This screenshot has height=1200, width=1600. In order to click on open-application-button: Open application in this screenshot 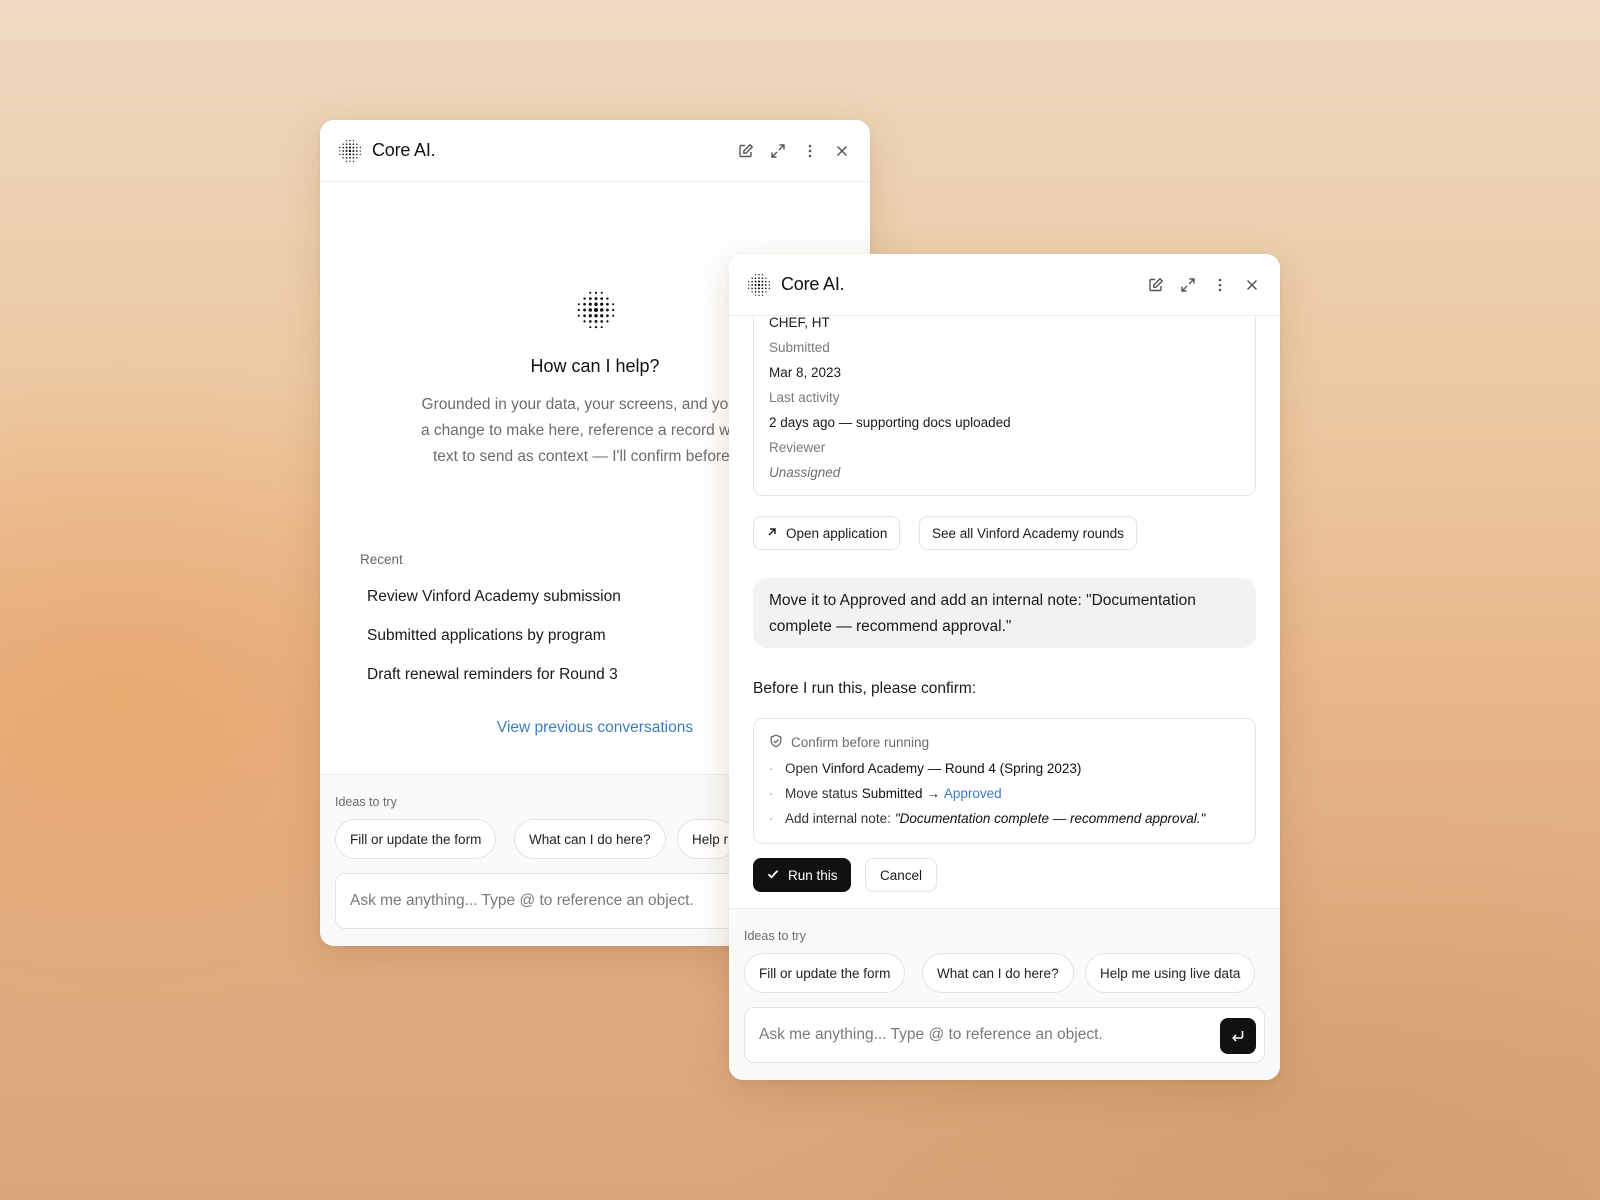, I will do `click(827, 533)`.